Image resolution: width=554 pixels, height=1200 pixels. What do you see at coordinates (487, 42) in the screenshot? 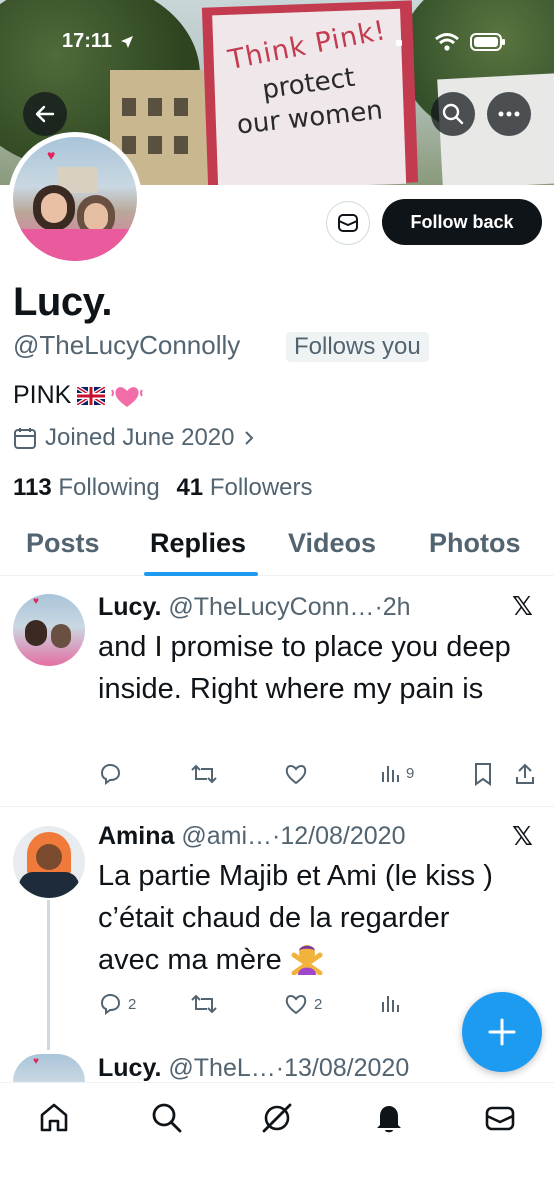
I see `battery-icon` at bounding box center [487, 42].